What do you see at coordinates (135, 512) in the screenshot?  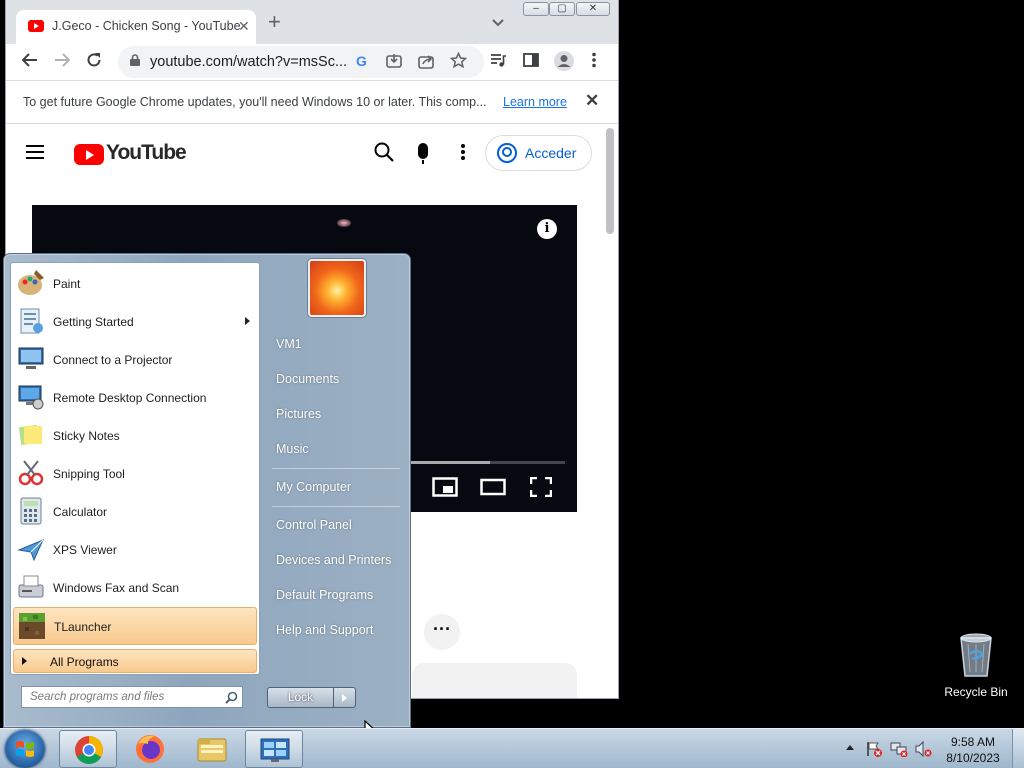 I see `program-calculator: Calculator` at bounding box center [135, 512].